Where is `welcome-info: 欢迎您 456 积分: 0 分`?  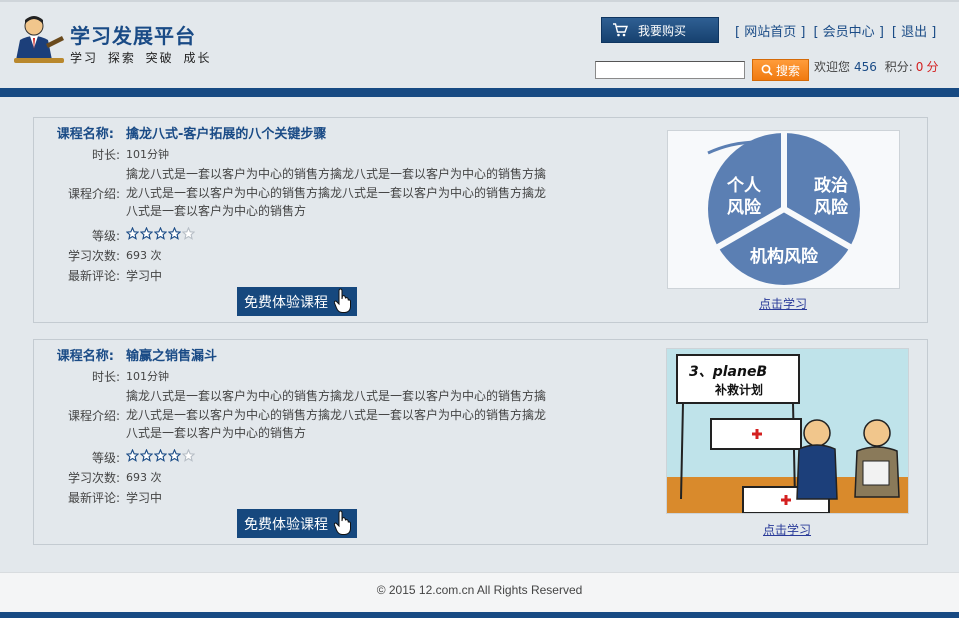 welcome-info: 欢迎您 456 积分: 0 分 is located at coordinates (876, 66).